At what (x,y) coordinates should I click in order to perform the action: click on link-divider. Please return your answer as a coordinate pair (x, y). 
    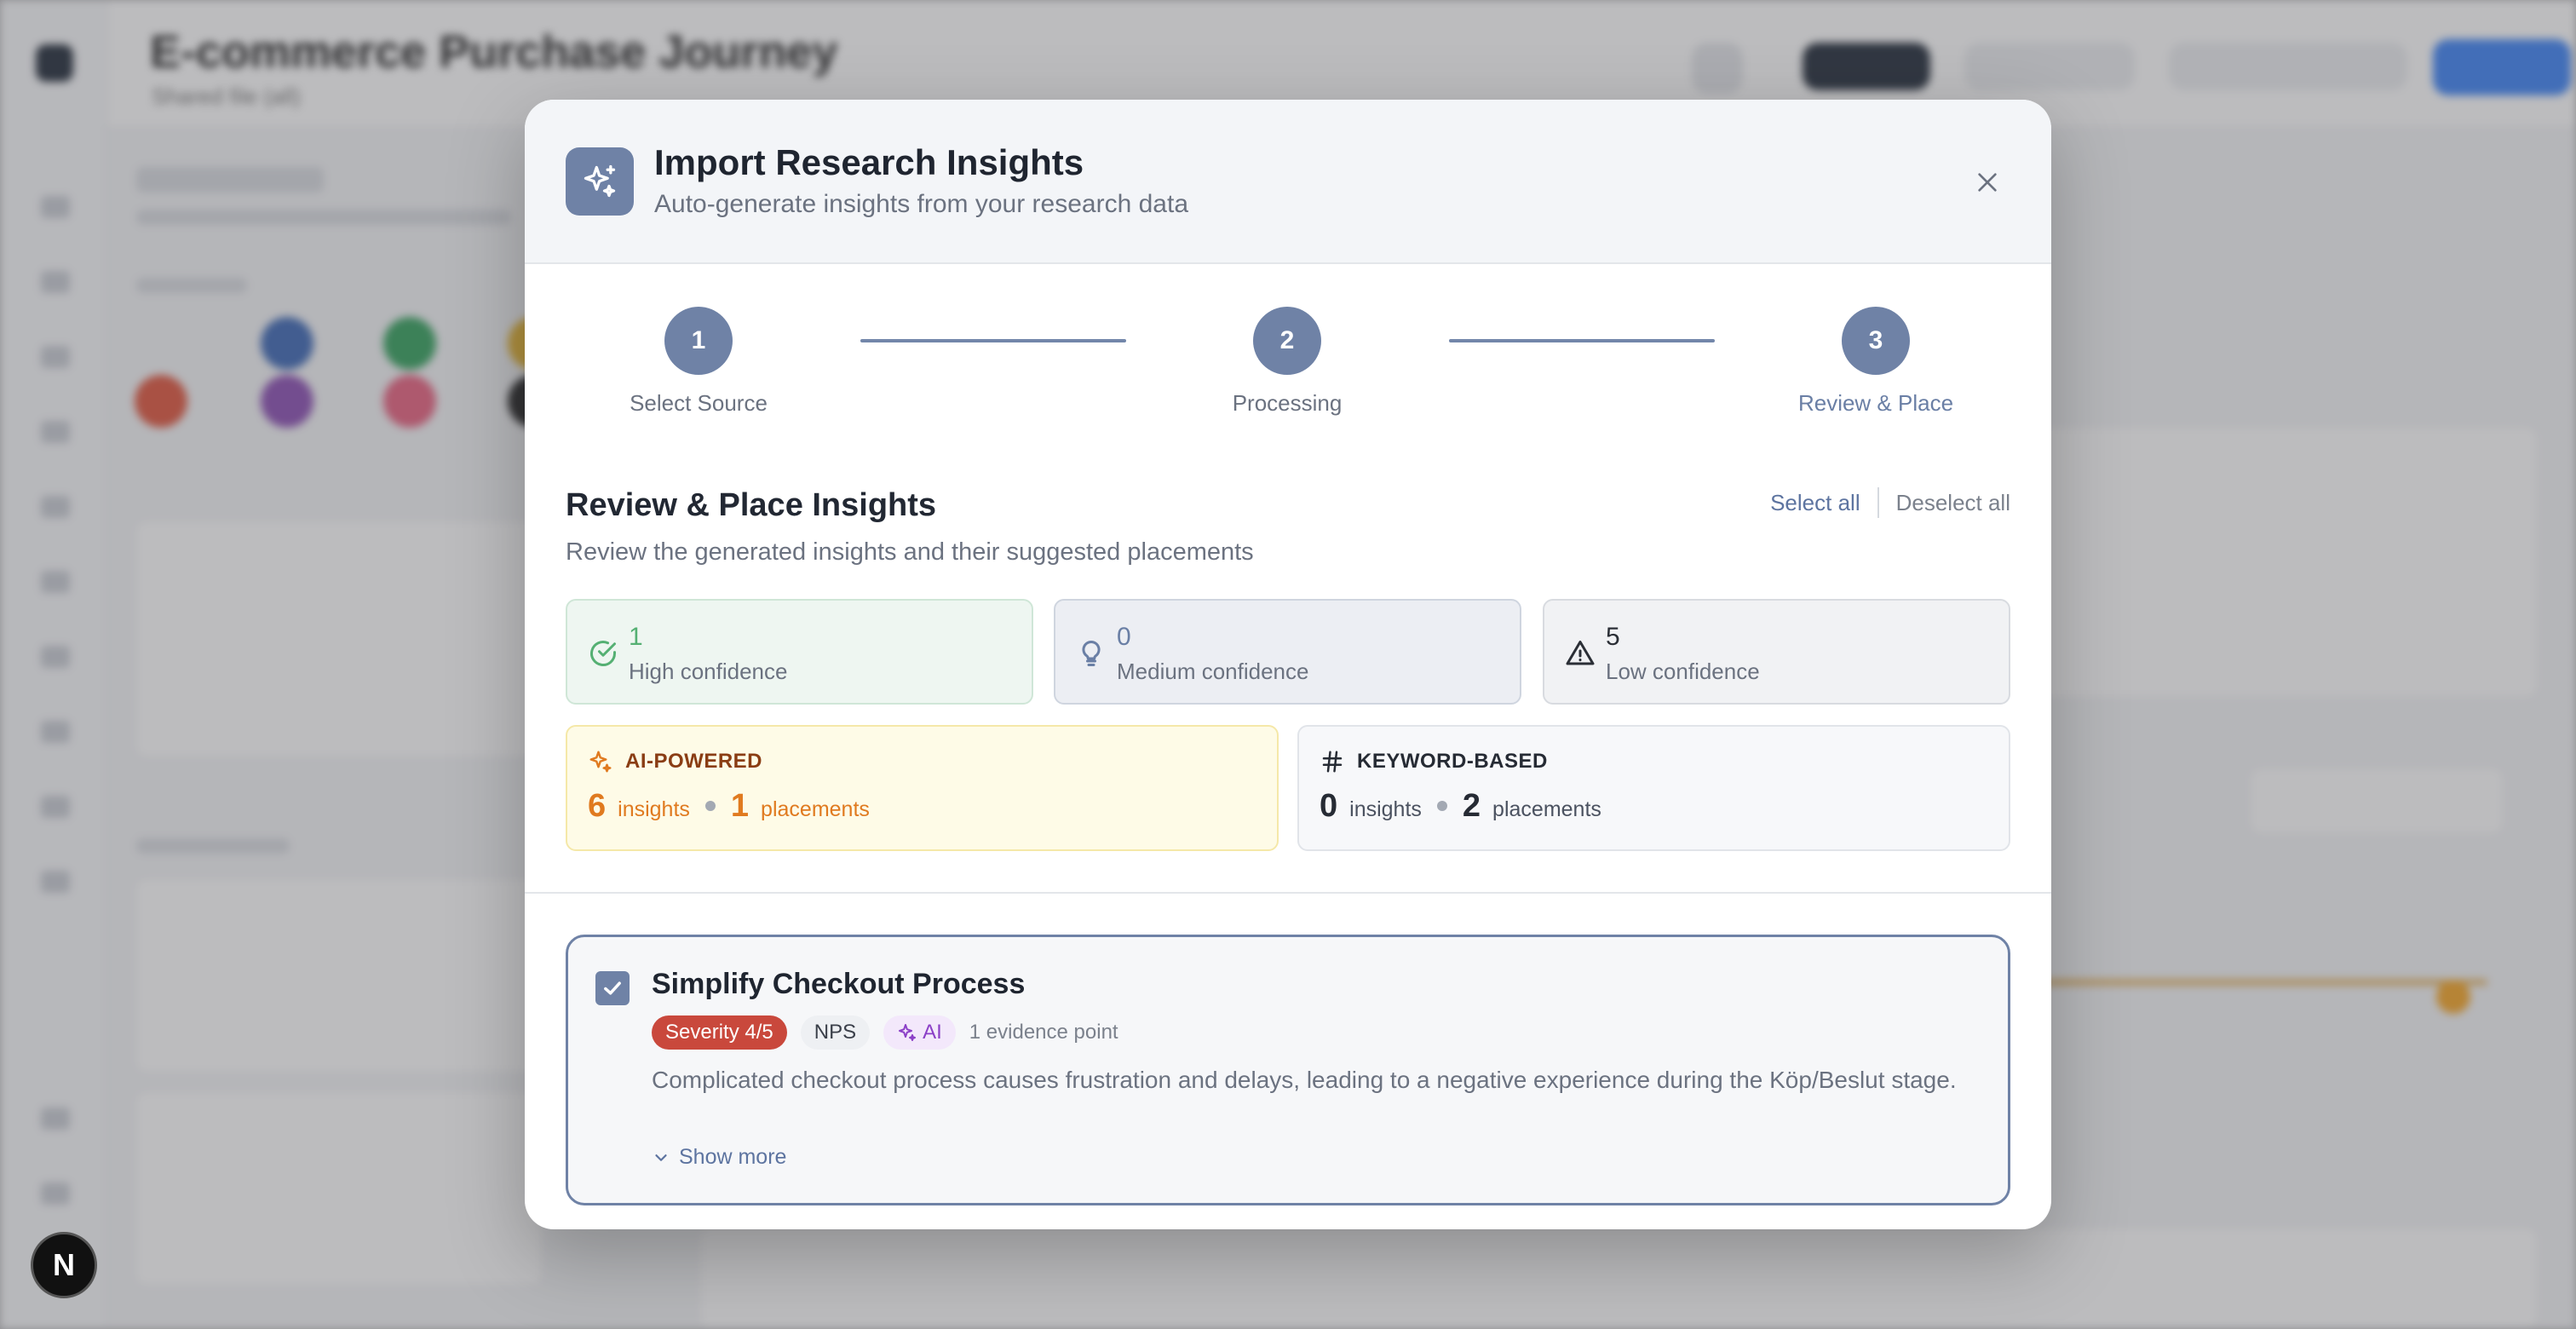
    Looking at the image, I should click on (1878, 503).